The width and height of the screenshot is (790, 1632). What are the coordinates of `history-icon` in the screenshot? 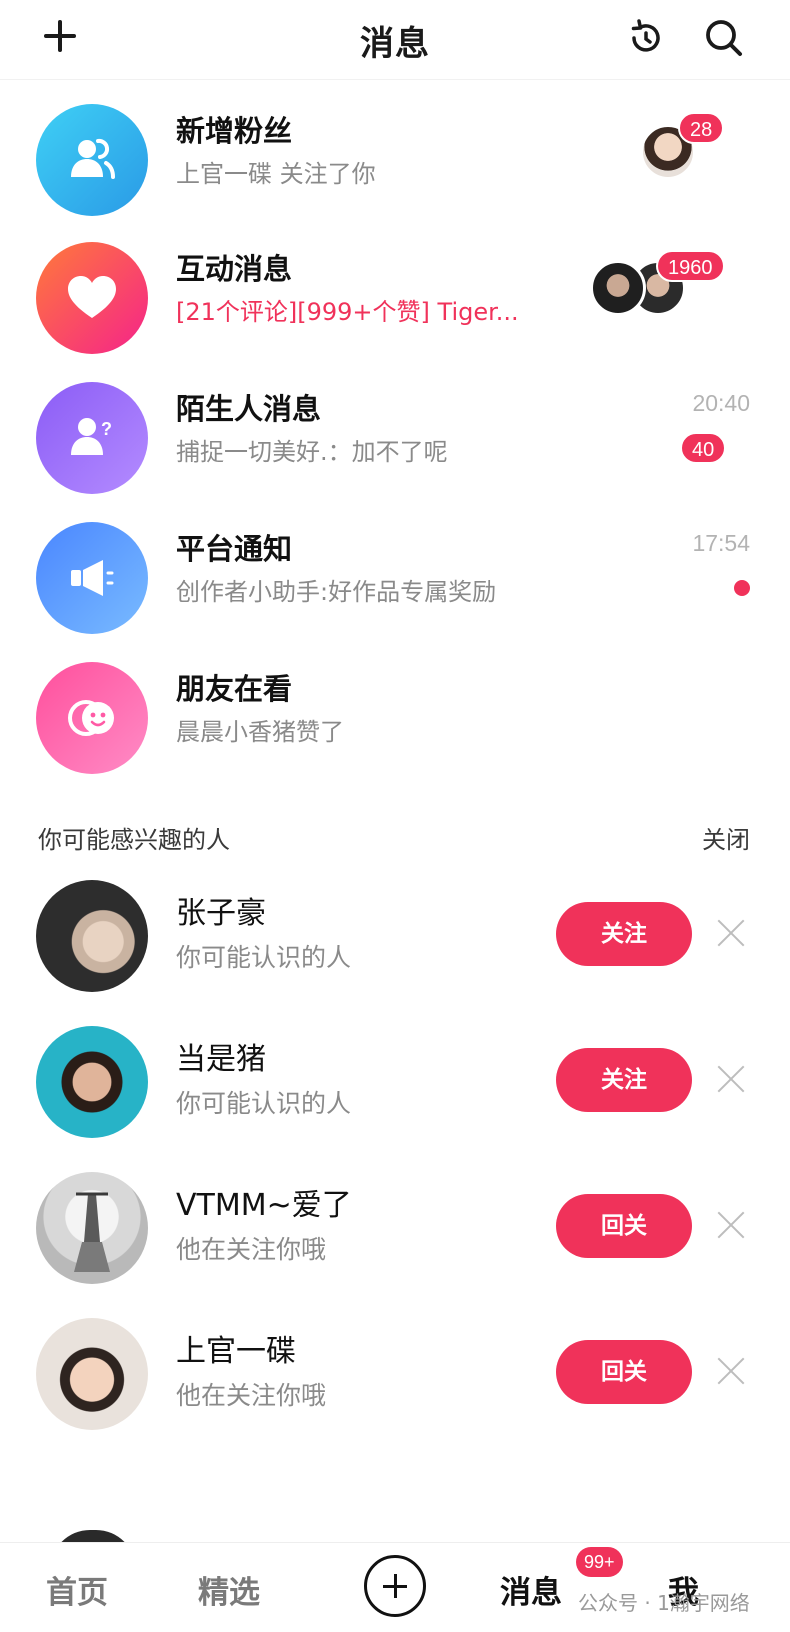 It's located at (646, 38).